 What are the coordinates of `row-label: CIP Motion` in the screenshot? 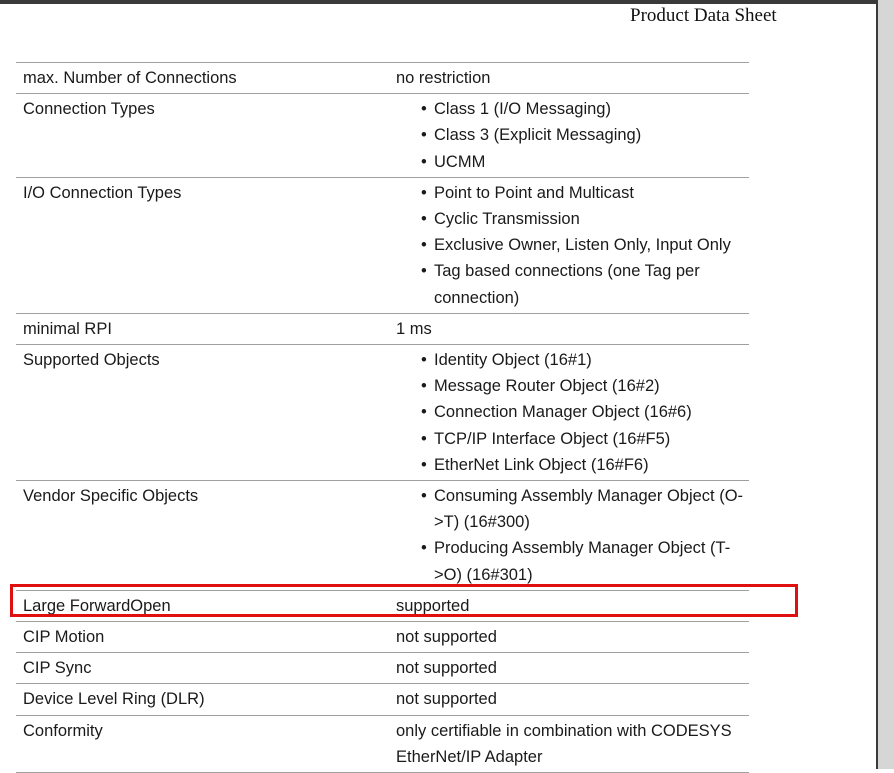 It's located at (202, 637).